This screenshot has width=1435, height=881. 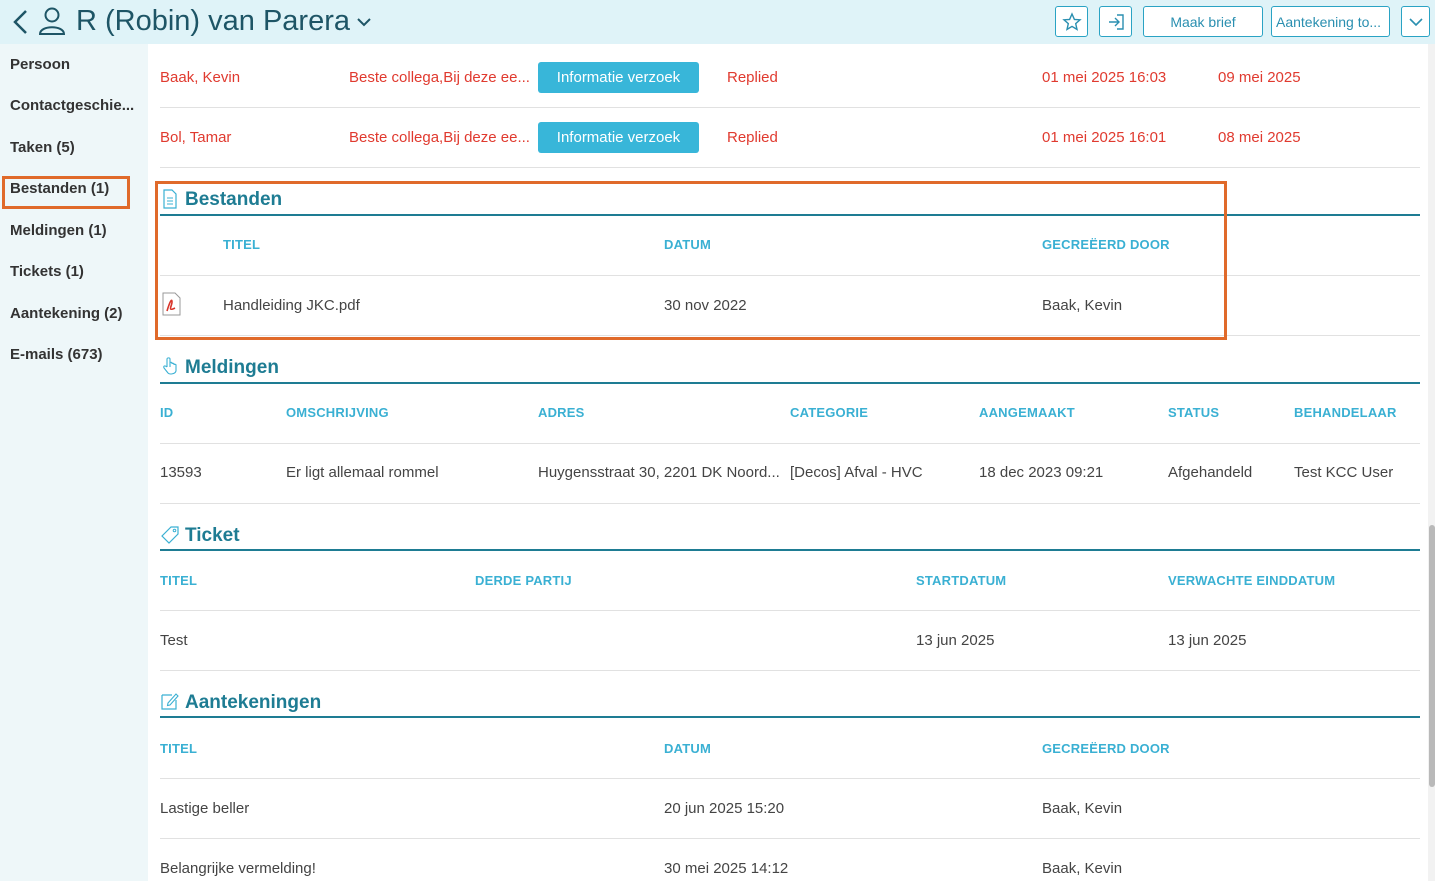 I want to click on export-button, so click(x=1115, y=21).